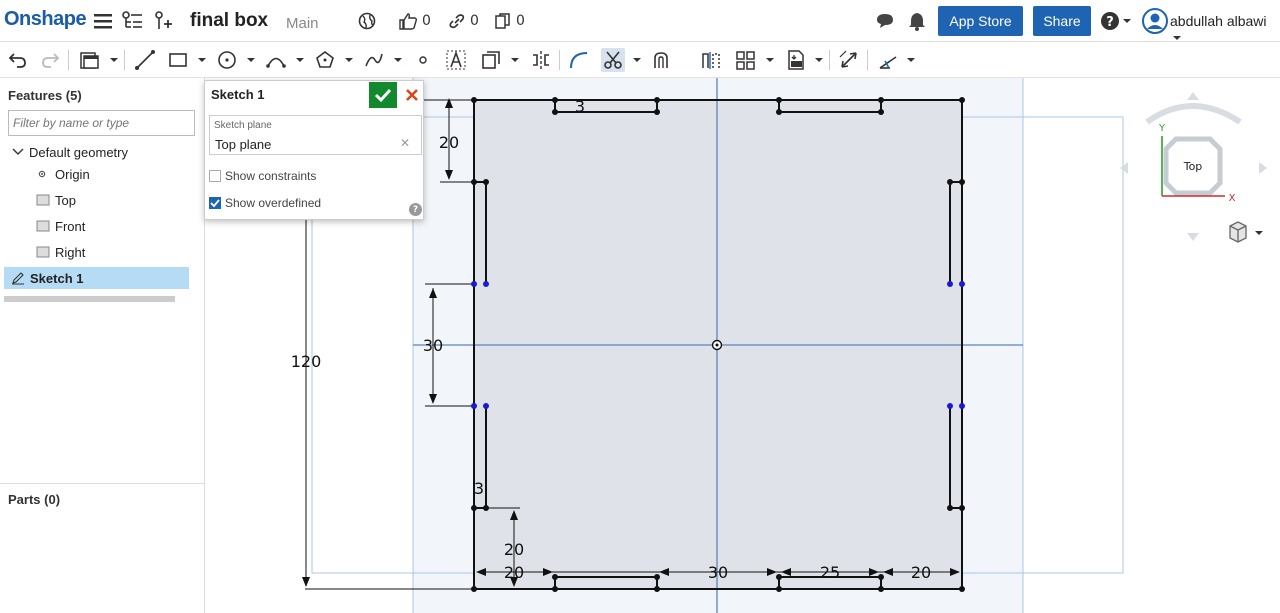 The width and height of the screenshot is (1280, 613). I want to click on copy-icon, so click(502, 21).